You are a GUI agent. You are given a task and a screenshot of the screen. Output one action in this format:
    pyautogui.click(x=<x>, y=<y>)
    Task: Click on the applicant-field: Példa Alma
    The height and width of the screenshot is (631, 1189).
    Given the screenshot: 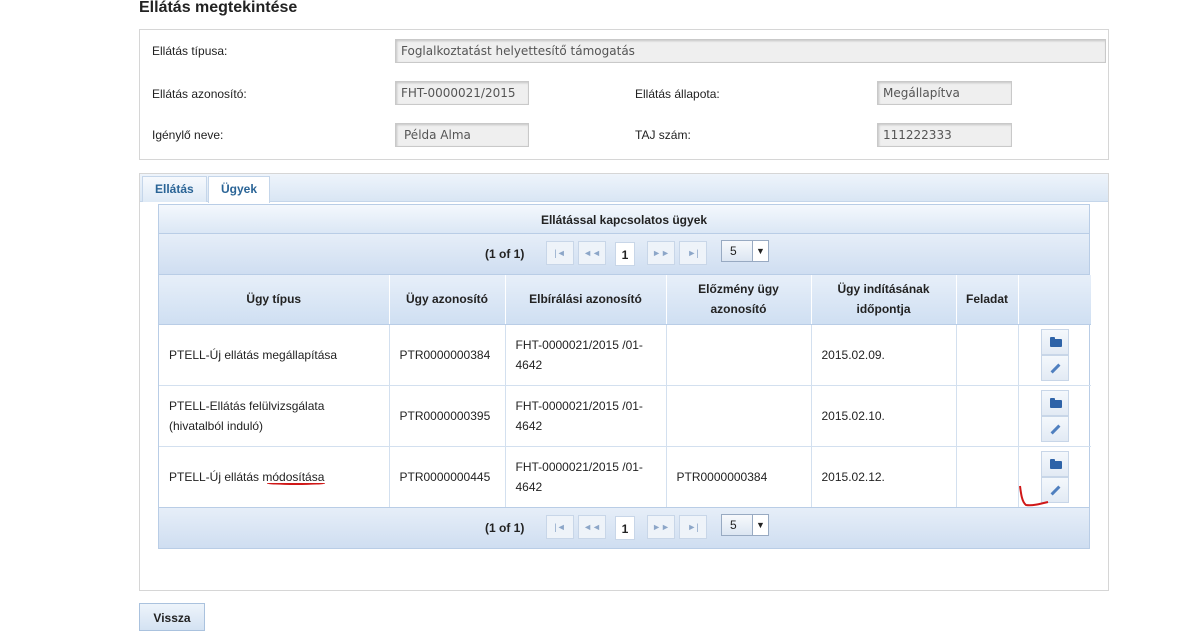 What is the action you would take?
    pyautogui.click(x=462, y=135)
    